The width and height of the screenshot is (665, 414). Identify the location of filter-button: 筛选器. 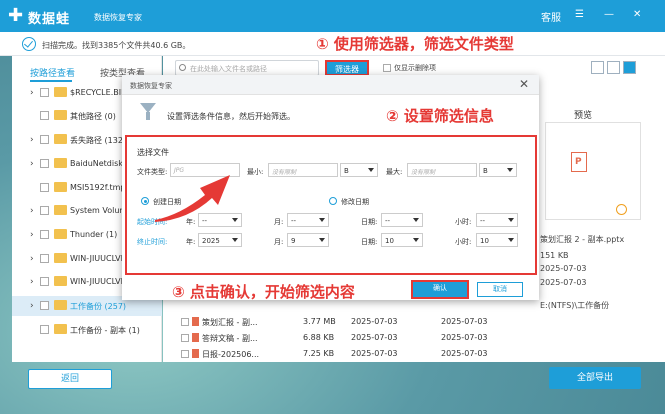
(347, 68).